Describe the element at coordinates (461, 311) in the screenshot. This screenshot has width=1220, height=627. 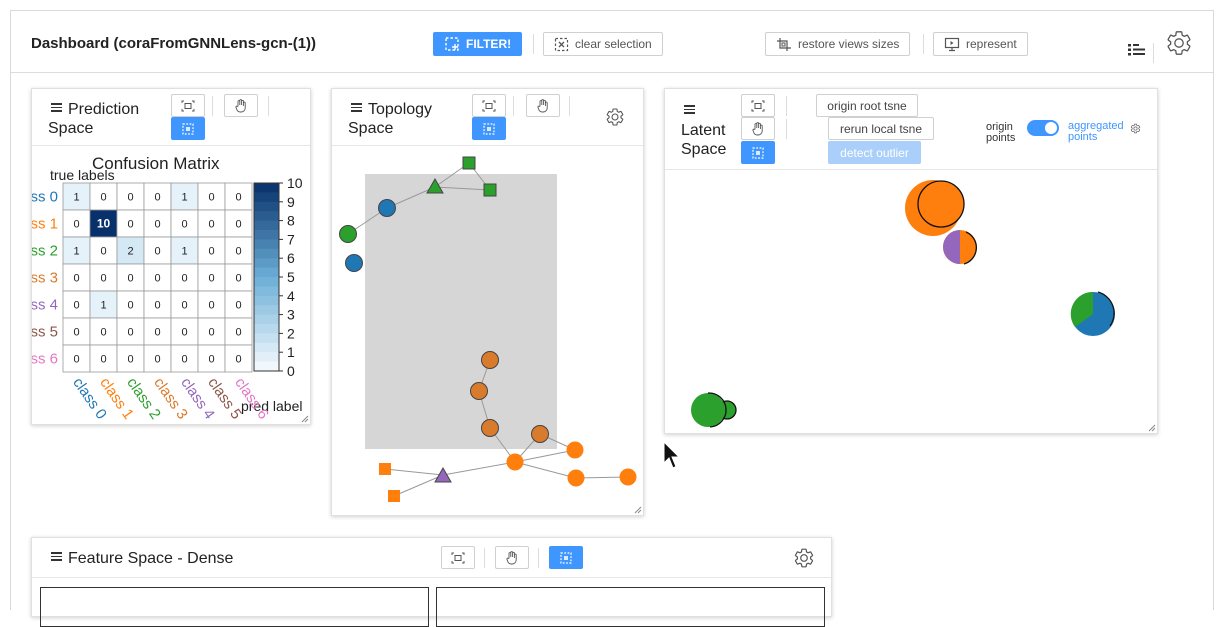
I see `selection-region` at that location.